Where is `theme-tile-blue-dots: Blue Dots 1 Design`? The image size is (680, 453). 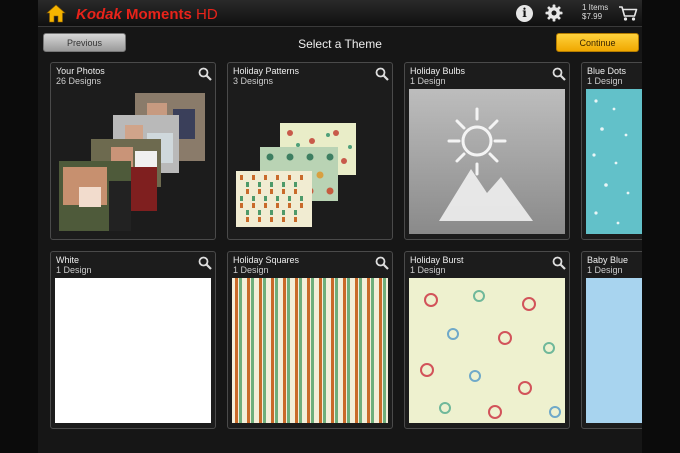
theme-tile-blue-dots: Blue Dots 1 Design is located at coordinates (611, 151).